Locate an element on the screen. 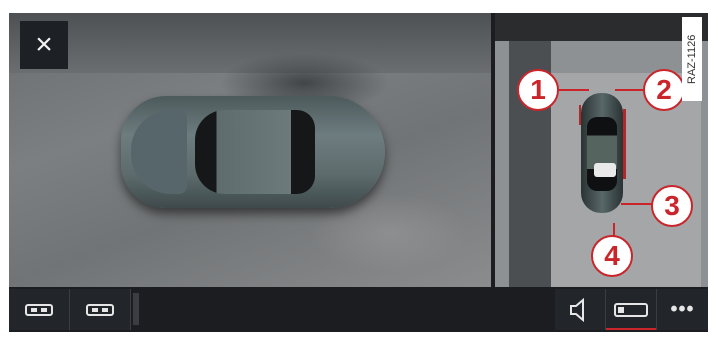 The height and width of the screenshot is (341, 718). proximity-marker-right is located at coordinates (624, 144).